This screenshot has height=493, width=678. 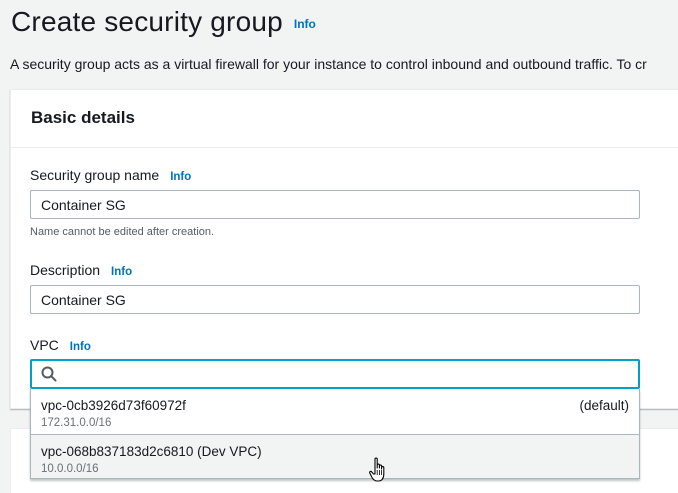 I want to click on security-group-name-input, so click(x=335, y=204).